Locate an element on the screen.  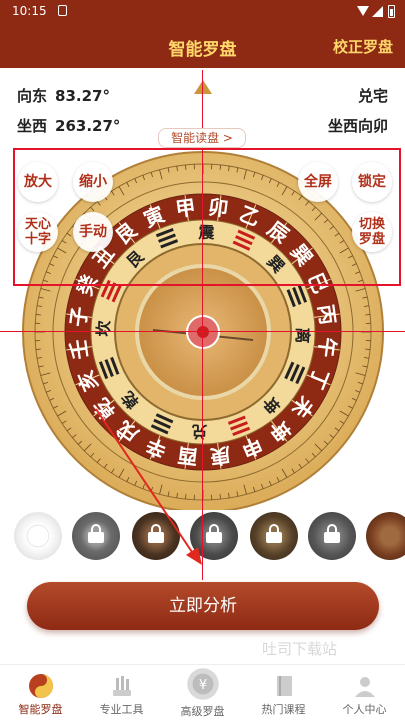
sitting-reading: 坐西 263.27° is located at coordinates (68, 125).